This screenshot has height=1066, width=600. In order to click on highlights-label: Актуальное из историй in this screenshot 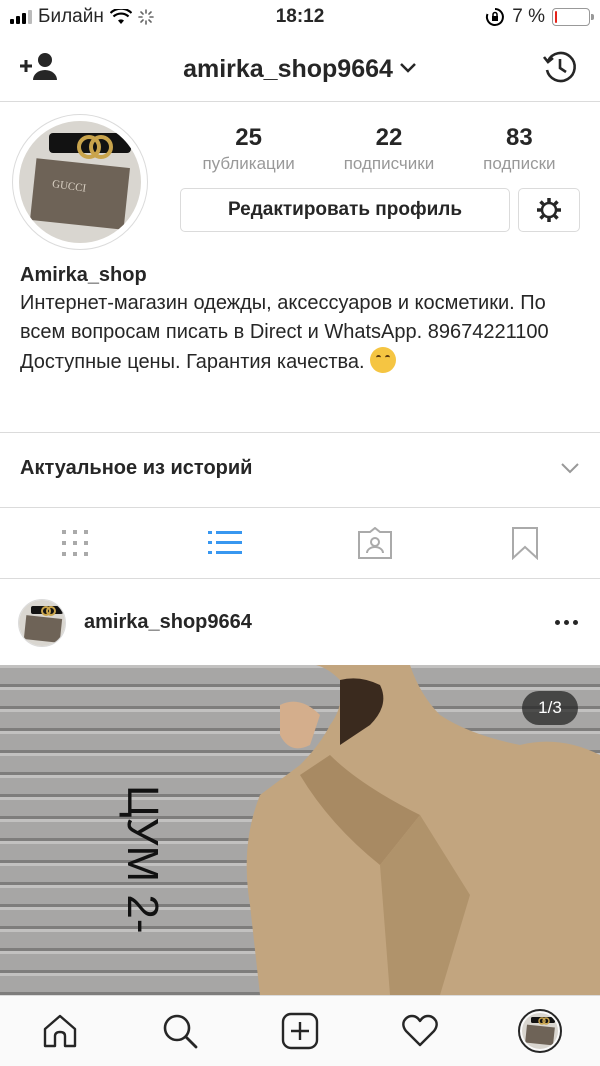, I will do `click(136, 468)`.